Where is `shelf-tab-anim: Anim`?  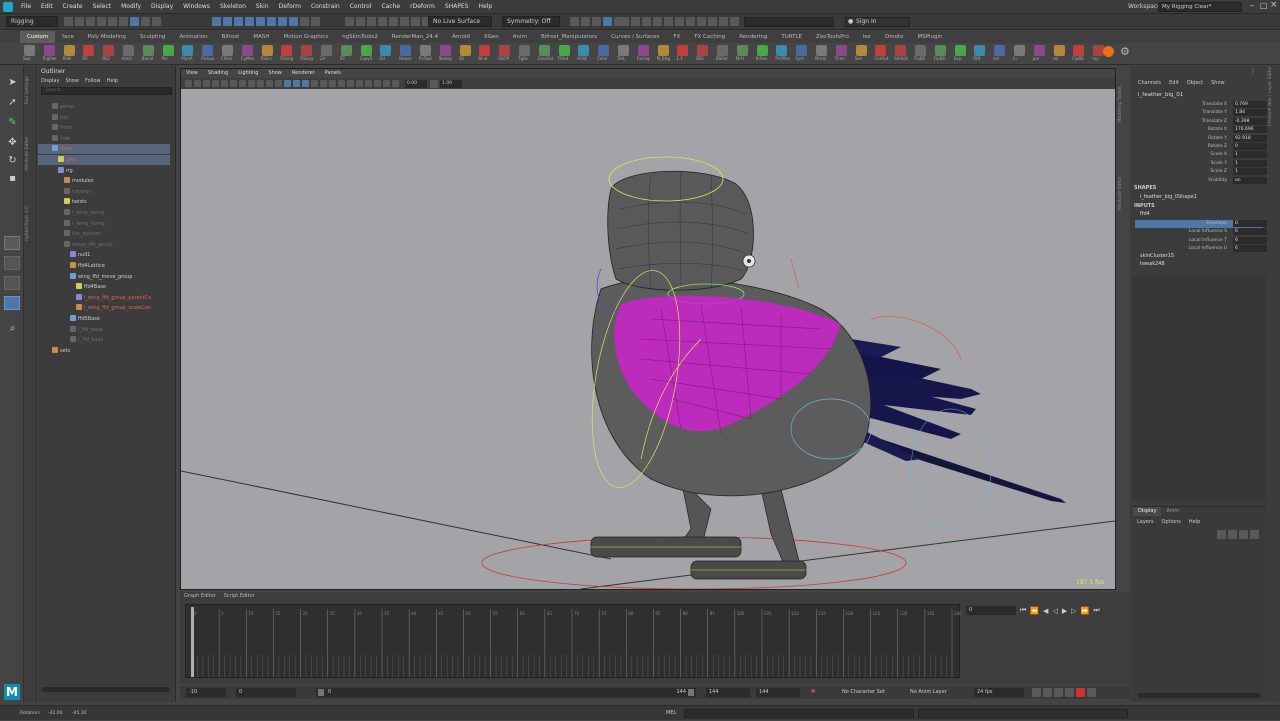
shelf-tab-anim: Anim is located at coordinates (520, 37).